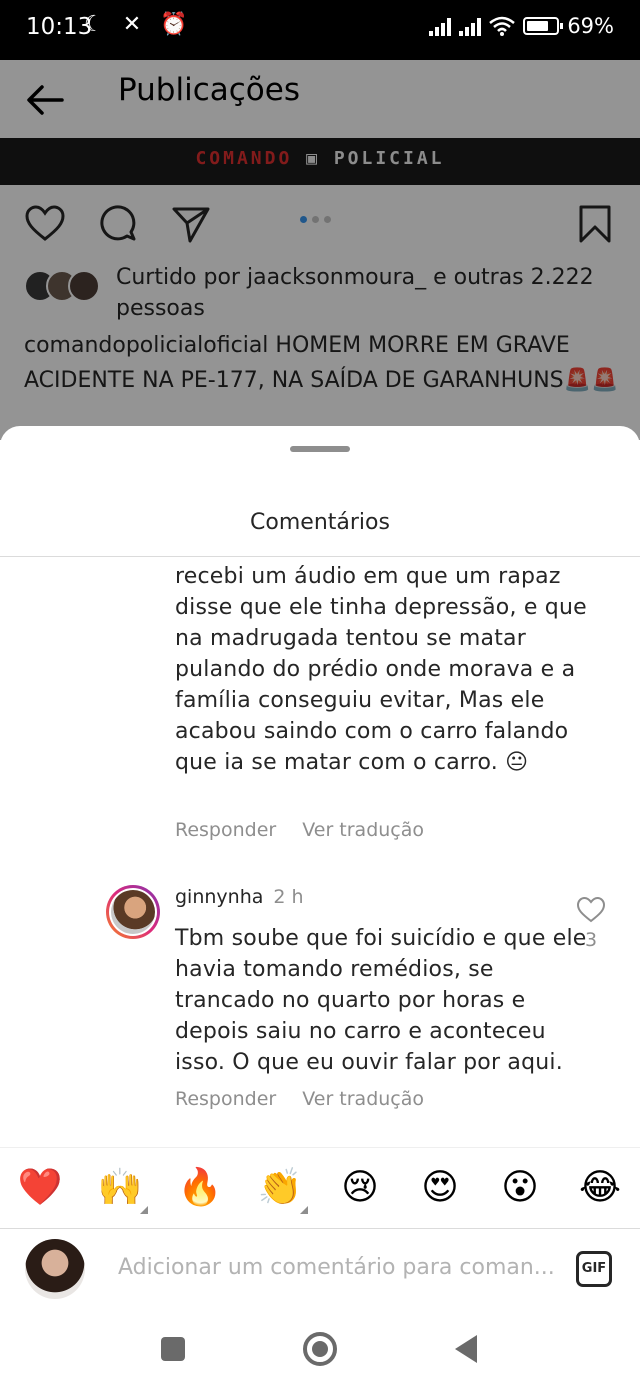  Describe the element at coordinates (55, 1269) in the screenshot. I see `user-avatar` at that location.